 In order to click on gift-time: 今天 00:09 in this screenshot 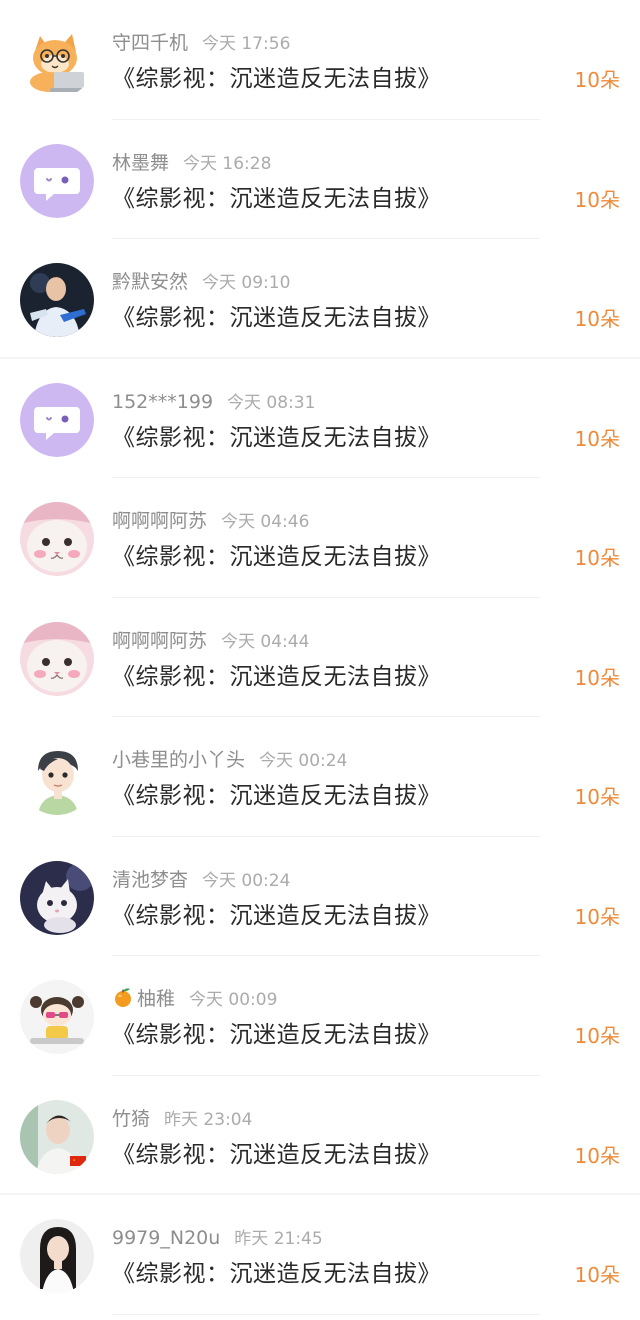, I will do `click(233, 1000)`.